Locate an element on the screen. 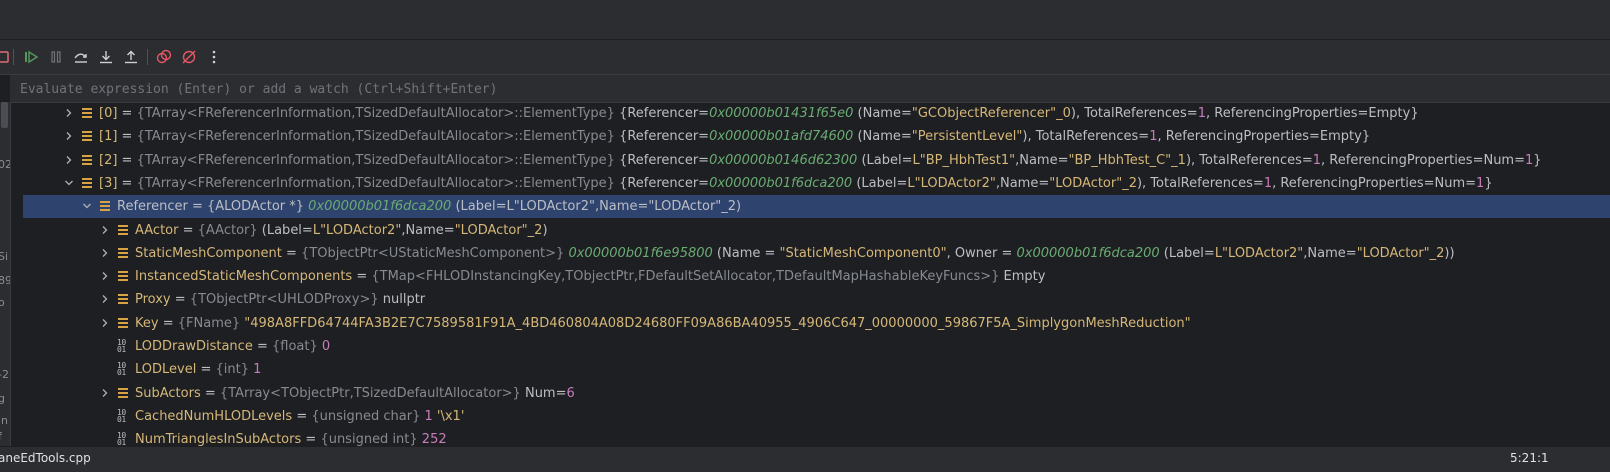  value-segment: 0x00000b0146d62300 is located at coordinates (783, 160).